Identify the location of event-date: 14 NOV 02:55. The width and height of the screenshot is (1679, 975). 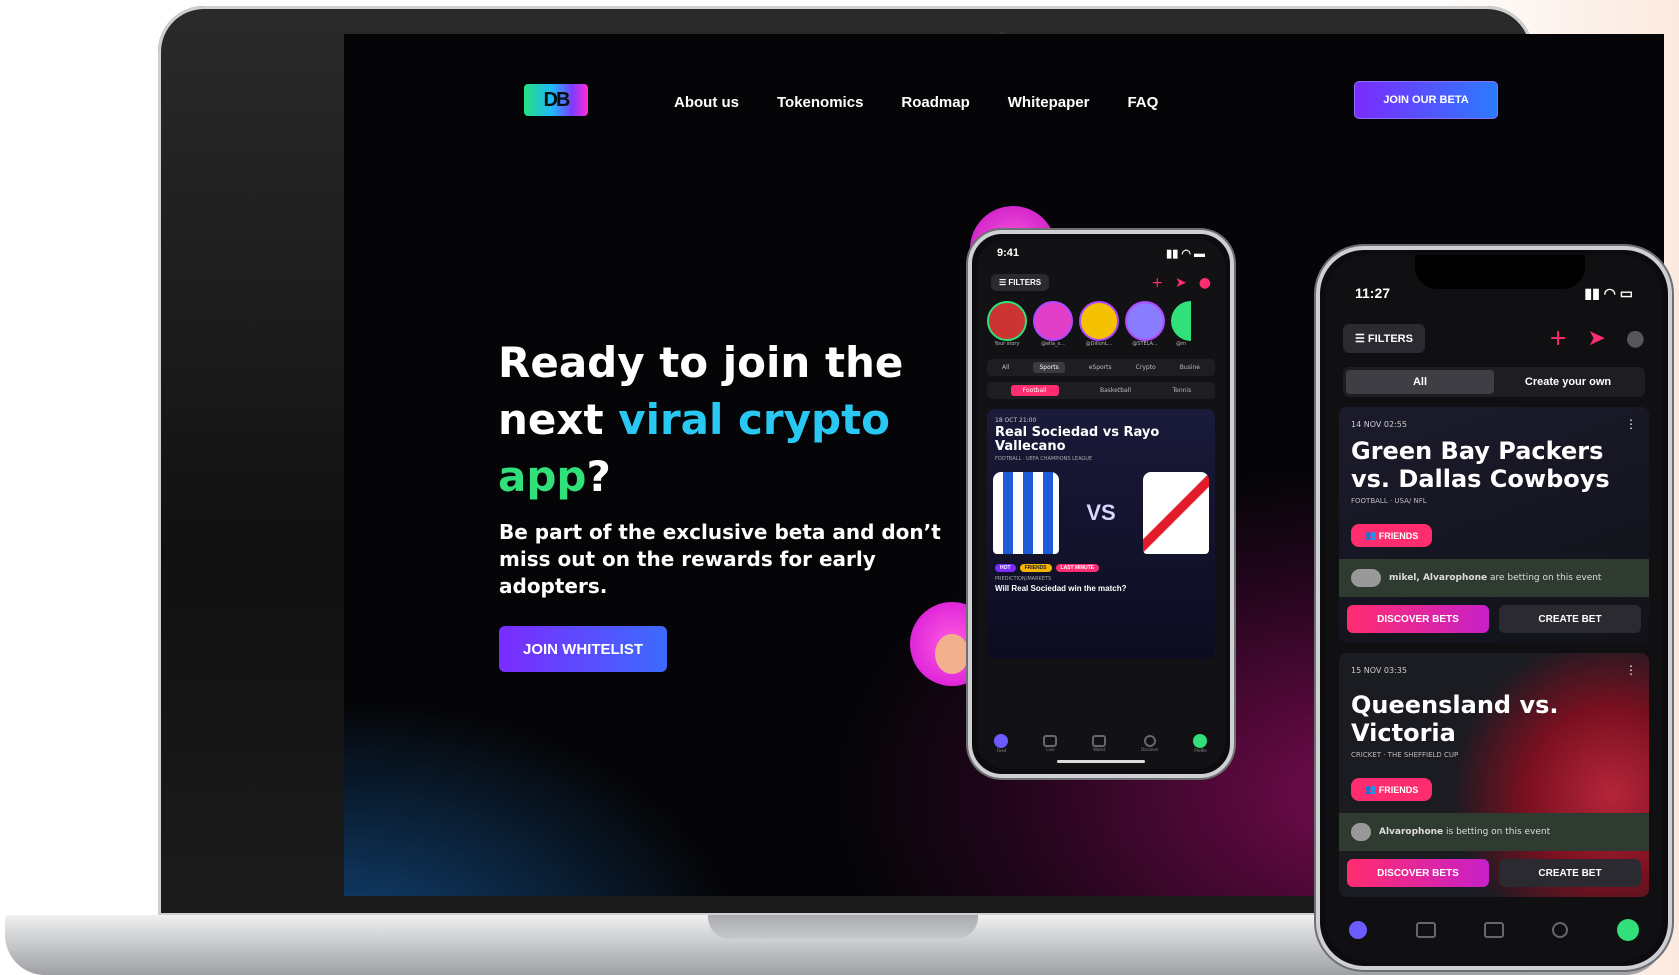
(1379, 424).